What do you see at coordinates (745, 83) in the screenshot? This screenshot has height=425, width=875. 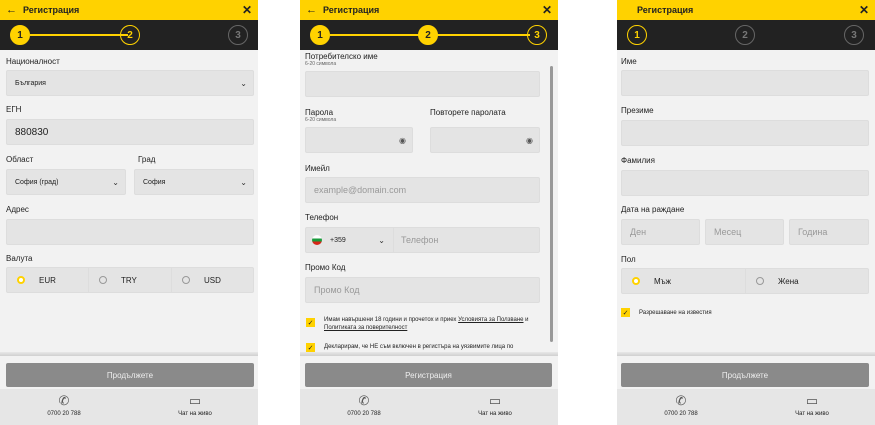 I see `first-name-input` at bounding box center [745, 83].